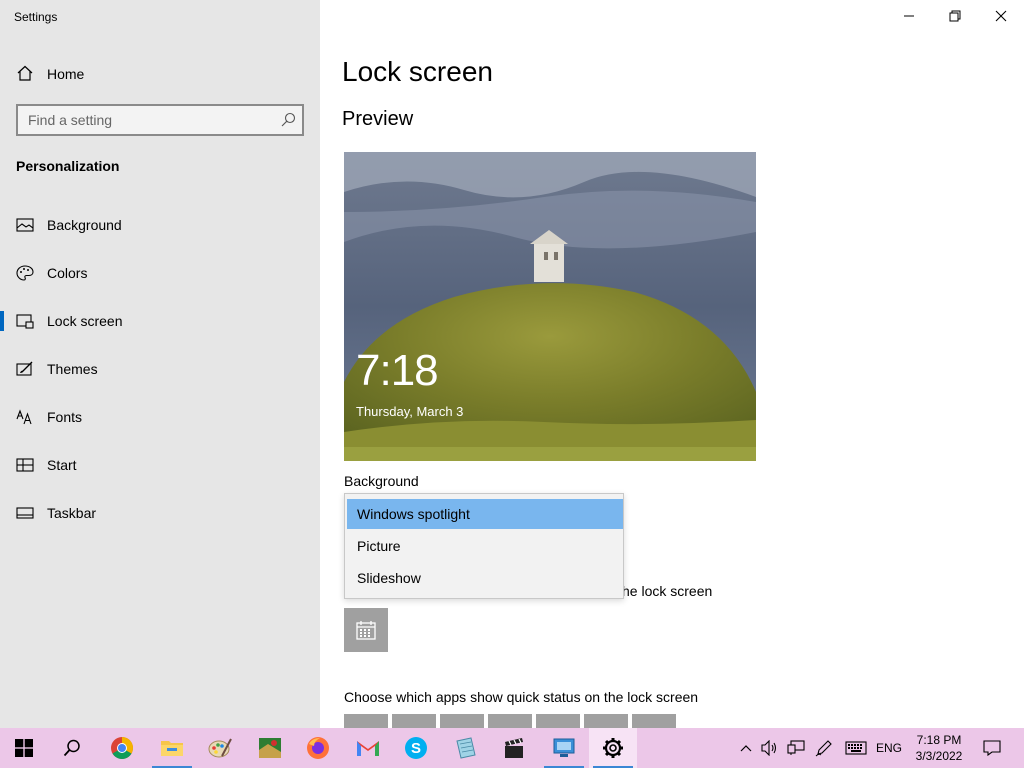 The height and width of the screenshot is (768, 1024). I want to click on lock-screen-icon, so click(25, 321).